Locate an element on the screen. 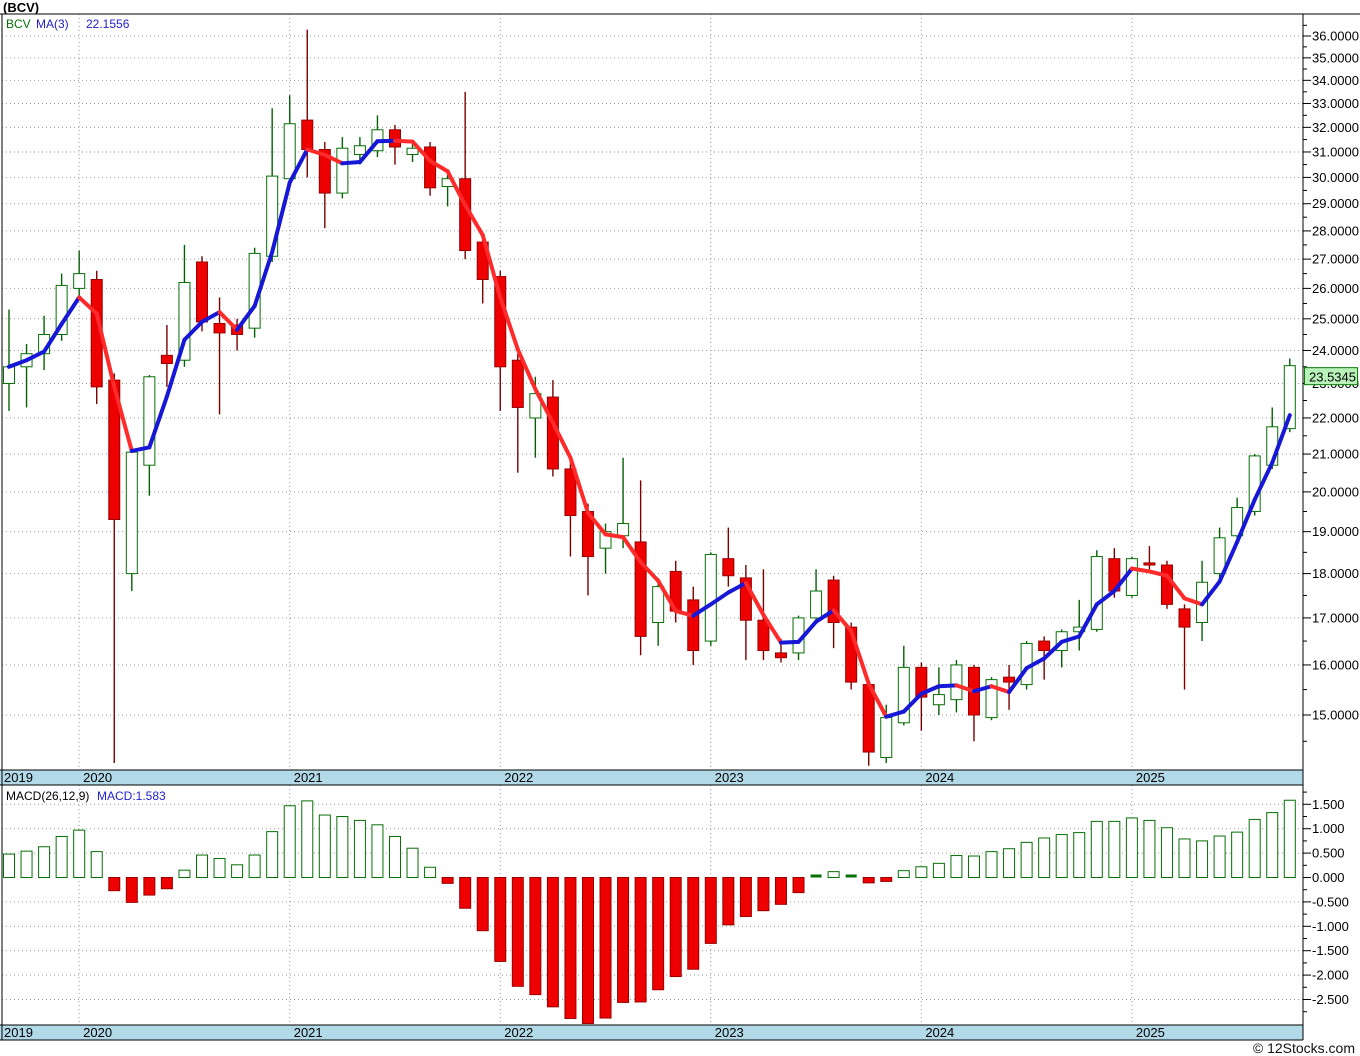 The image size is (1360, 1056). svg-text: 24.0000 is located at coordinates (1335, 350).